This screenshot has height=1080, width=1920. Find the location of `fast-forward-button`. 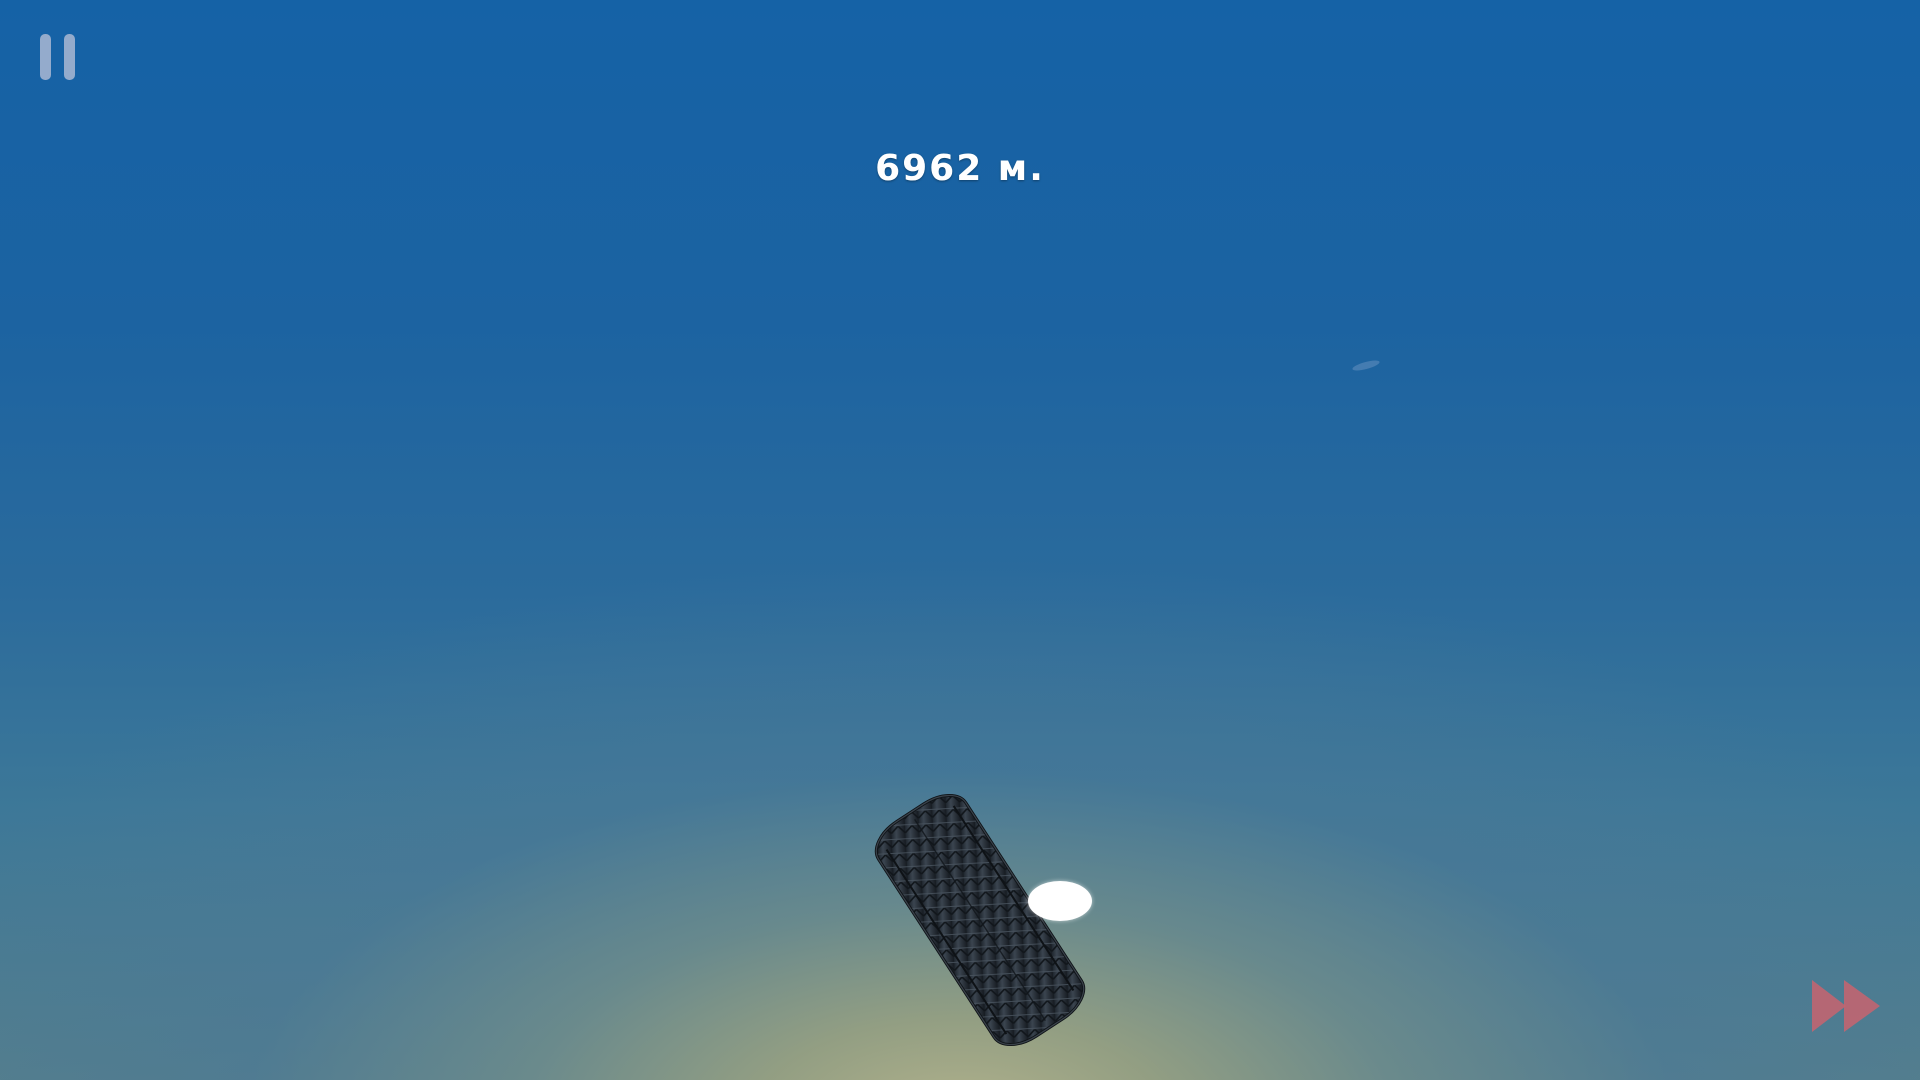

fast-forward-button is located at coordinates (1848, 1006).